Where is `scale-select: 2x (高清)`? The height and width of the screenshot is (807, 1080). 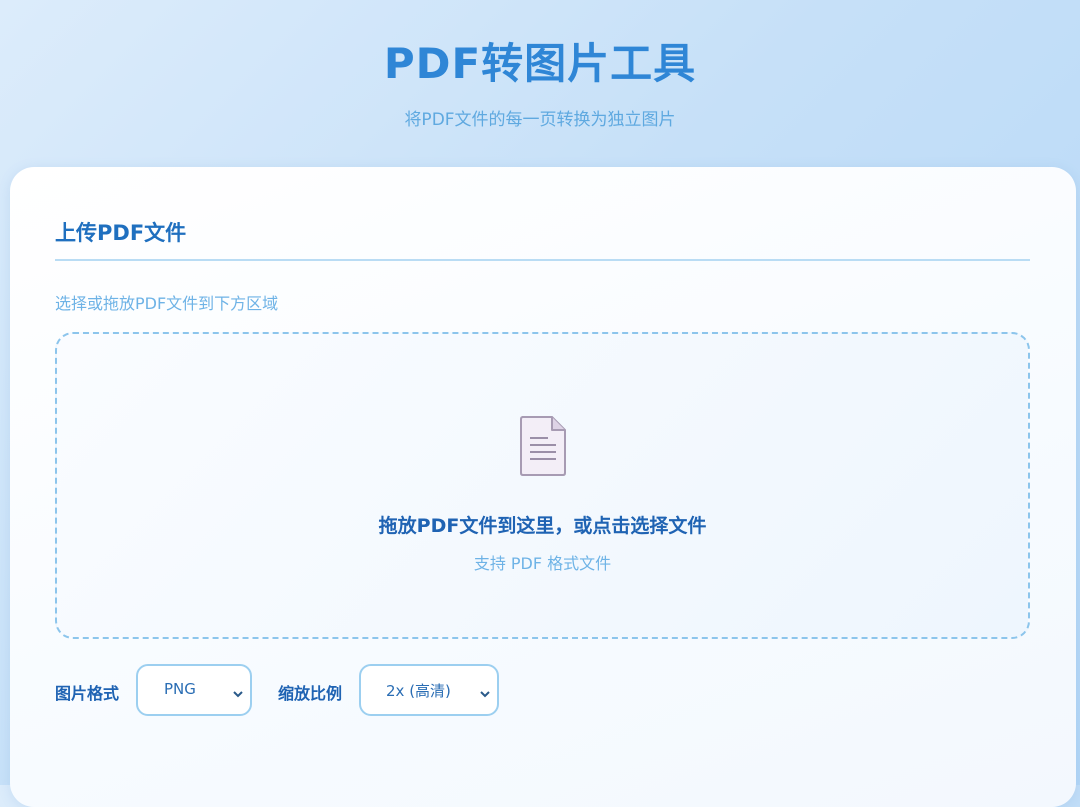 scale-select: 2x (高清) is located at coordinates (429, 690).